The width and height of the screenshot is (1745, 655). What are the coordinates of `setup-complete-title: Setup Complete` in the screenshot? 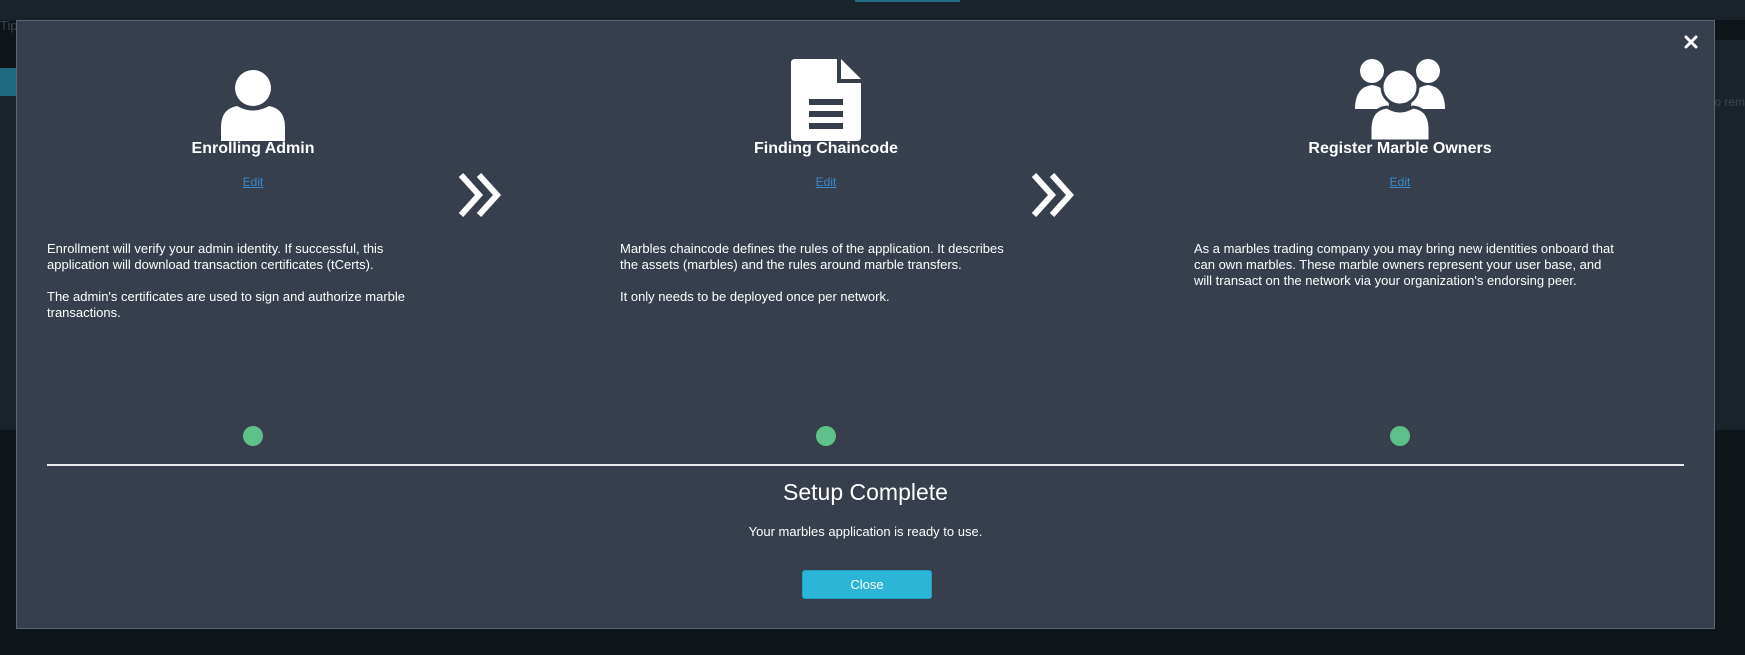 It's located at (865, 492).